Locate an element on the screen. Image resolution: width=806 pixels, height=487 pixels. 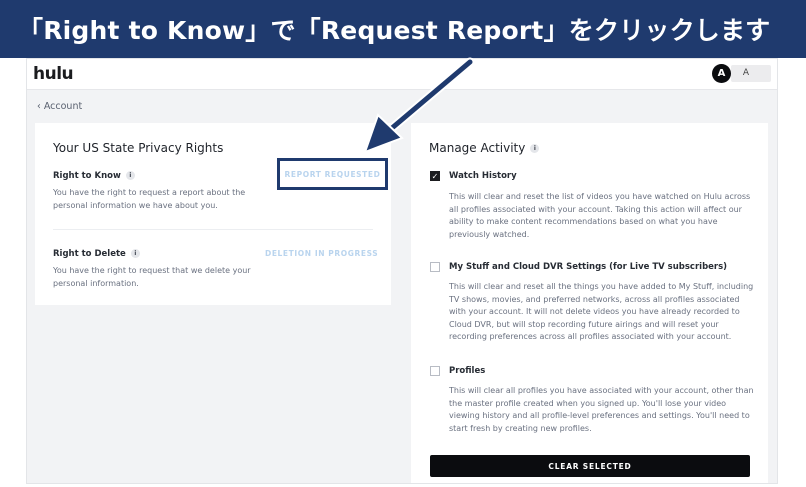
desc-line: previously watched. is located at coordinates (489, 234).